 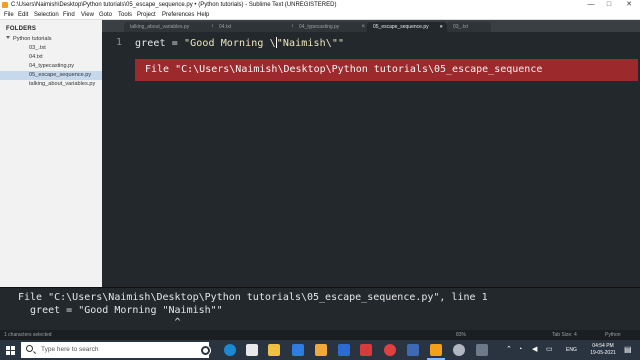 What do you see at coordinates (628, 350) in the screenshot?
I see `notification-icon: ▤` at bounding box center [628, 350].